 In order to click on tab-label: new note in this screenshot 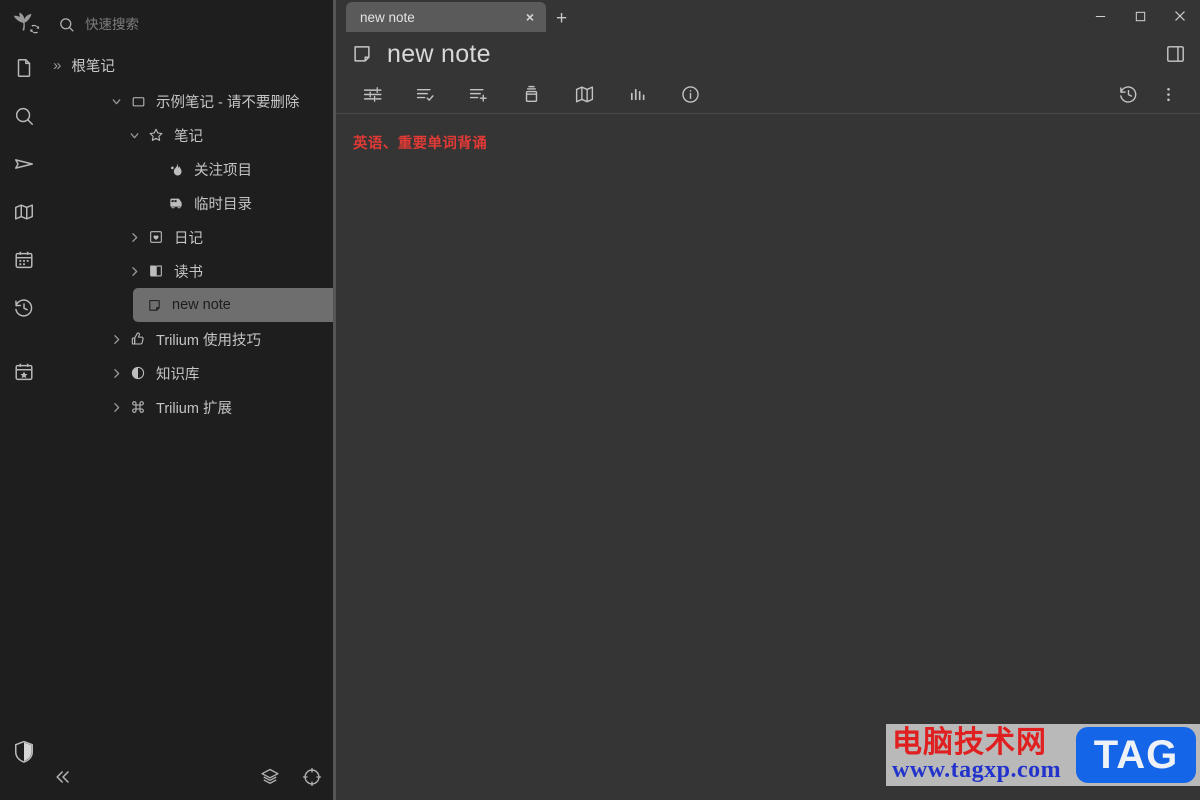, I will do `click(387, 17)`.